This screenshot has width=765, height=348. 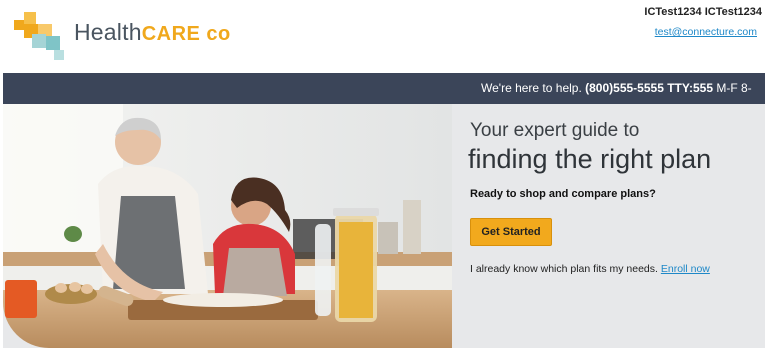 I want to click on enroll-now-link: Enroll now, so click(x=685, y=269).